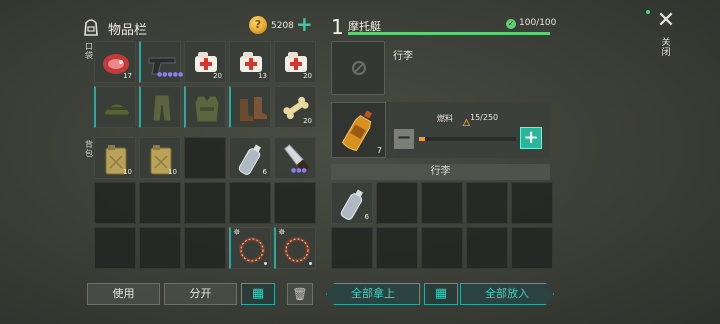  I want to click on pocket-label: 口袋, so click(89, 51).